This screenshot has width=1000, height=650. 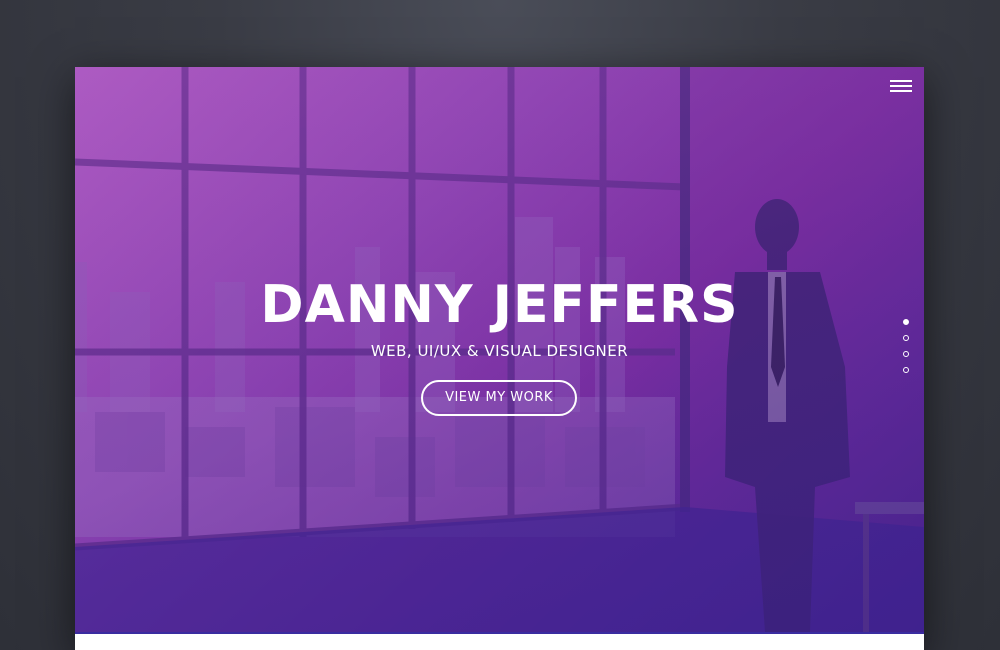 I want to click on hamburger-menu-icon, so click(x=901, y=86).